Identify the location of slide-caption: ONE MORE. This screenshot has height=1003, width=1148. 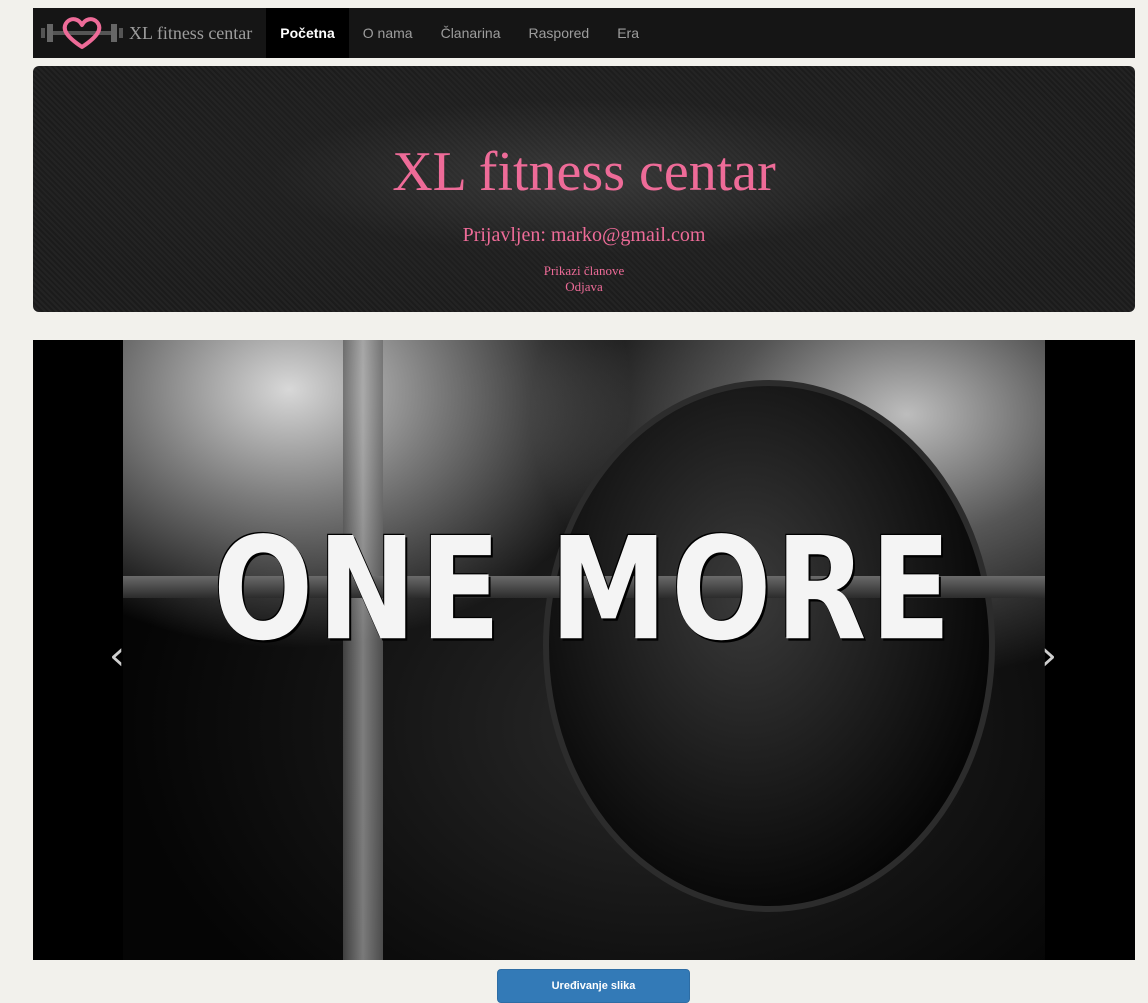
(584, 589).